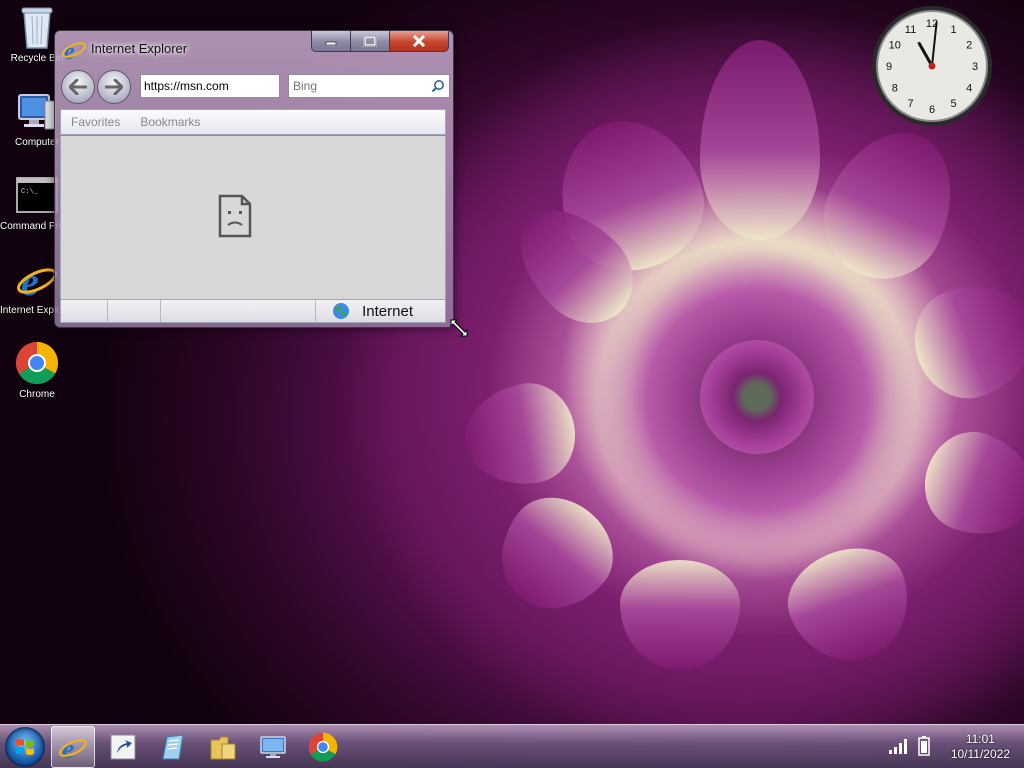 This screenshot has width=1024, height=768. I want to click on folder-icon, so click(223, 748).